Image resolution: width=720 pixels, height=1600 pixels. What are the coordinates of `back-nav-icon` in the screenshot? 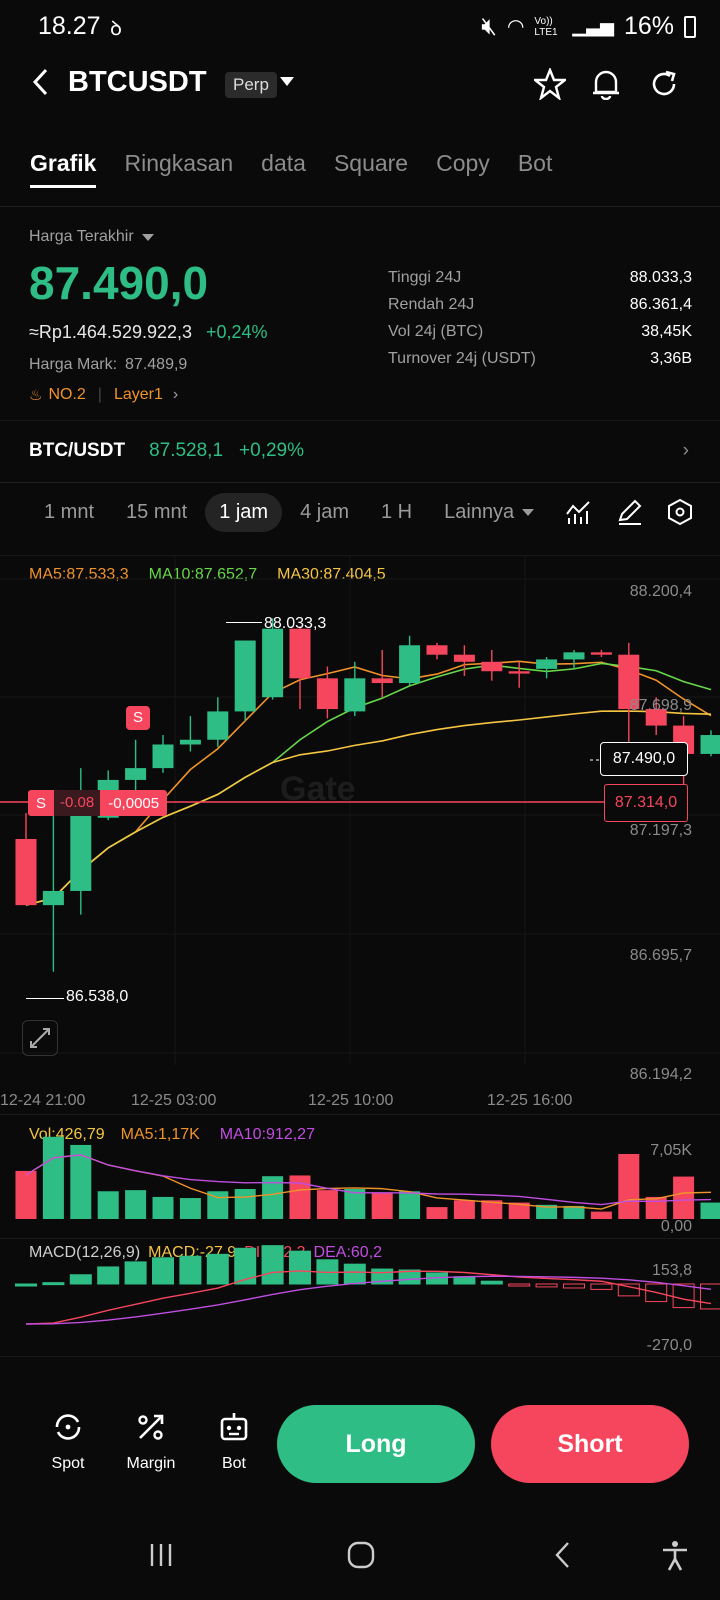 It's located at (563, 1557).